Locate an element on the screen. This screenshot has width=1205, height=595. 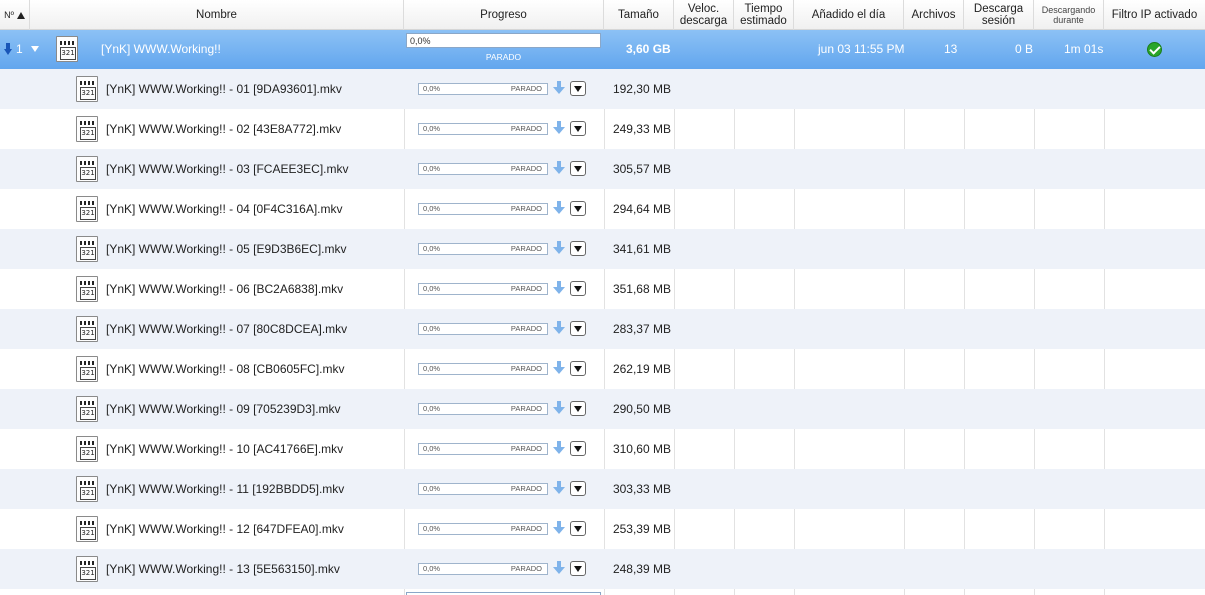
col-archivos: Archivos is located at coordinates (934, 15).